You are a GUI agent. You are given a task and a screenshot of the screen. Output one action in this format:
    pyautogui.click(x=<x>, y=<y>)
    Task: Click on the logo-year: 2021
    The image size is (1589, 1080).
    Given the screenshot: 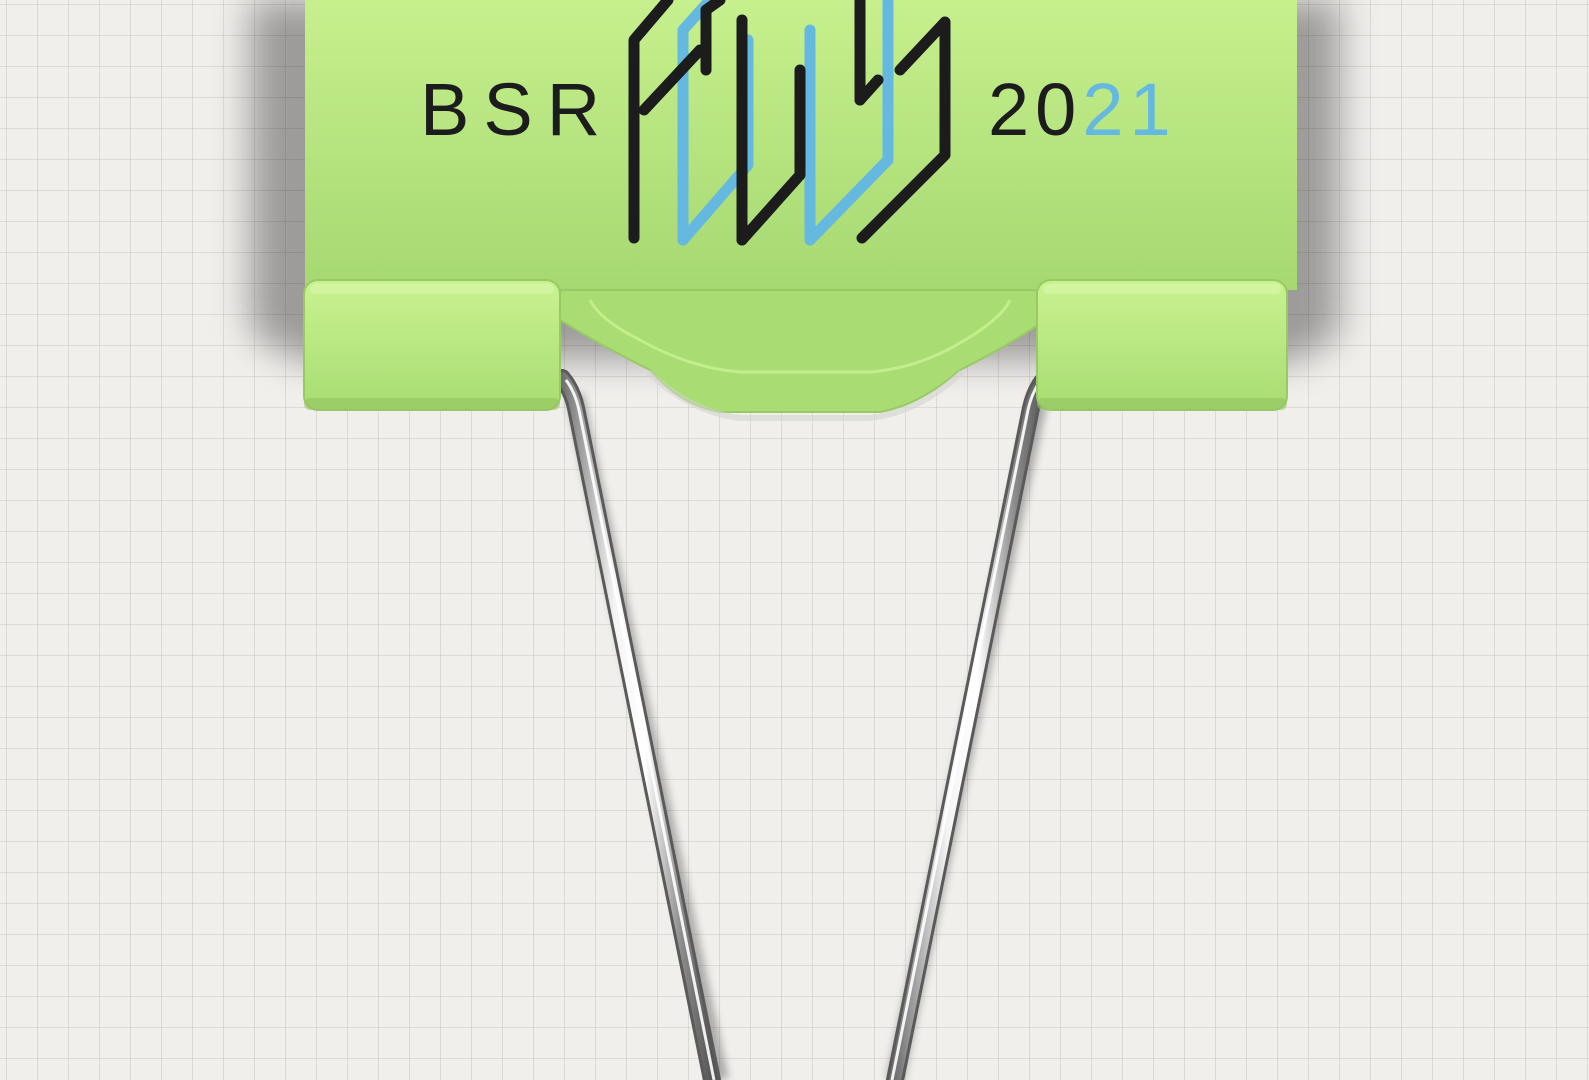 What is the action you would take?
    pyautogui.click(x=1082, y=110)
    